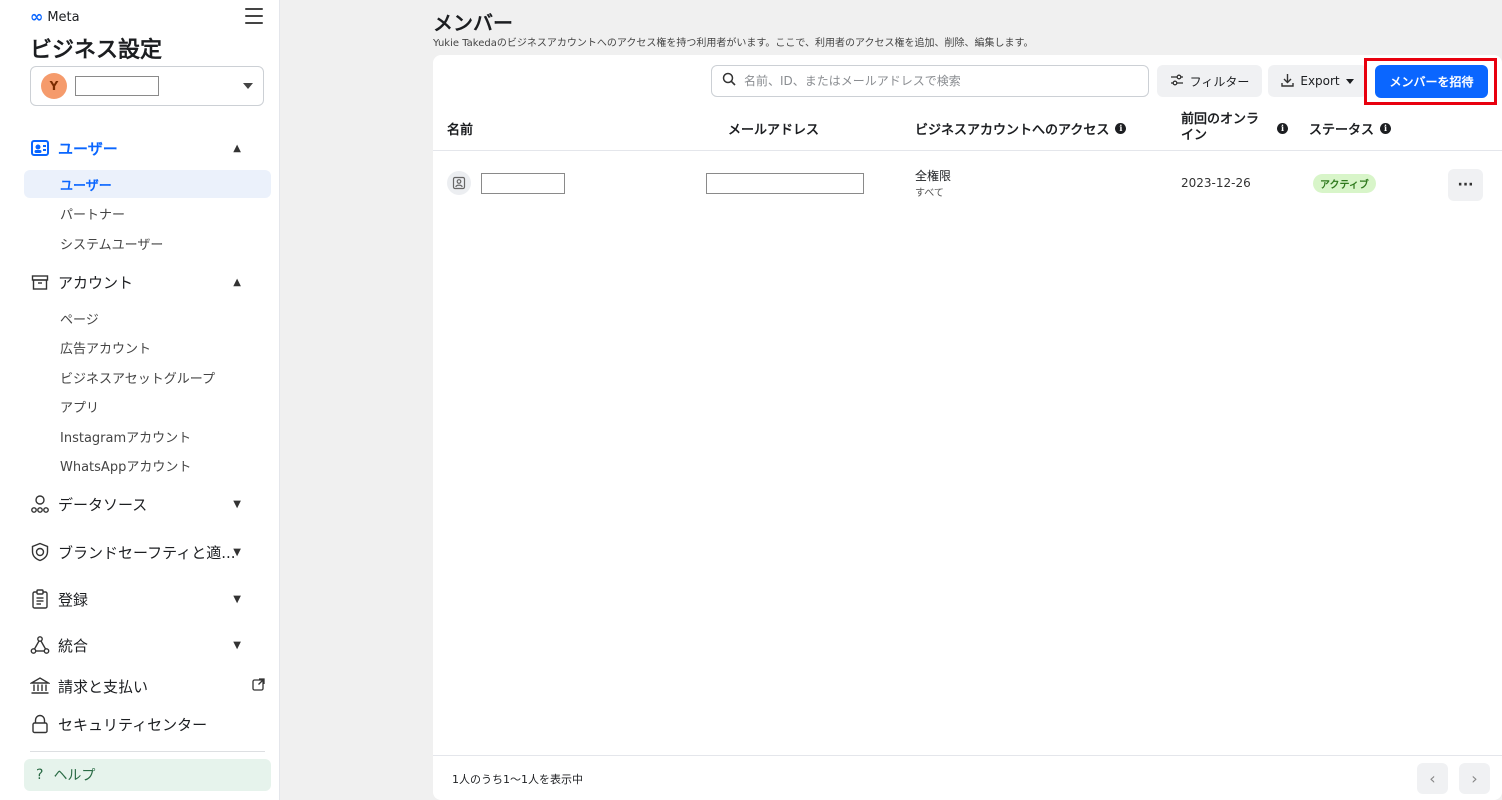 This screenshot has width=1502, height=800. I want to click on page-title: メンバー, so click(473, 23).